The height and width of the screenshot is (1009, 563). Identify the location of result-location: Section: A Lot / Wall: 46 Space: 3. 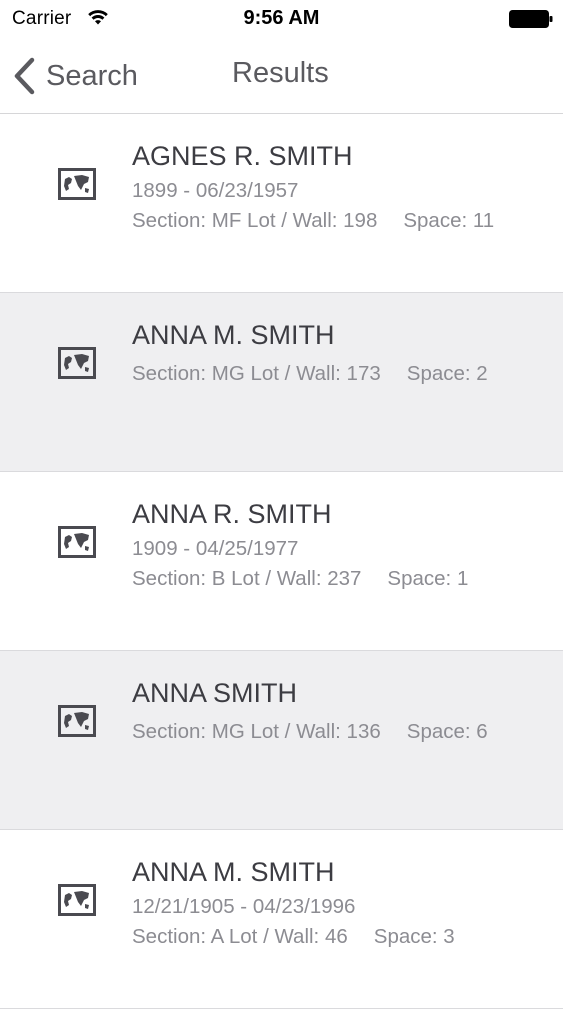
(293, 937).